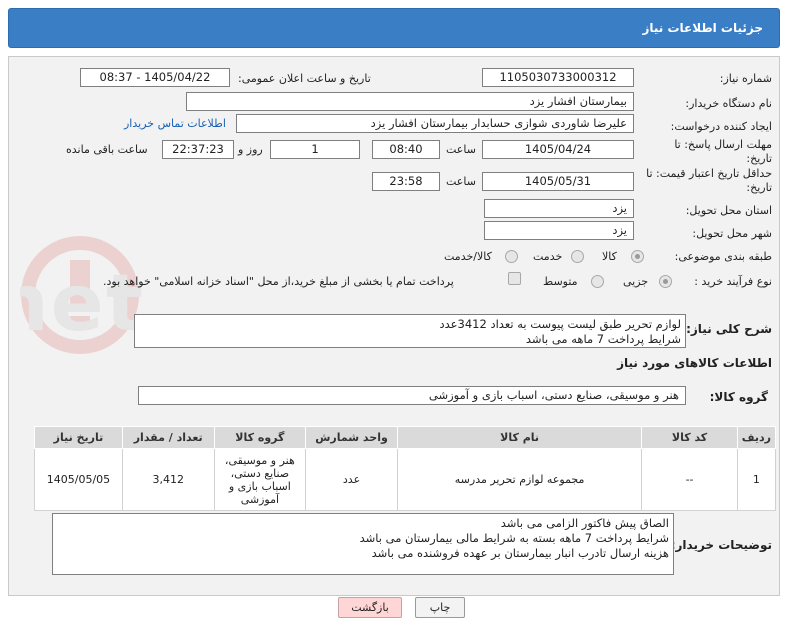  What do you see at coordinates (559, 208) in the screenshot?
I see `province-value: یزد` at bounding box center [559, 208].